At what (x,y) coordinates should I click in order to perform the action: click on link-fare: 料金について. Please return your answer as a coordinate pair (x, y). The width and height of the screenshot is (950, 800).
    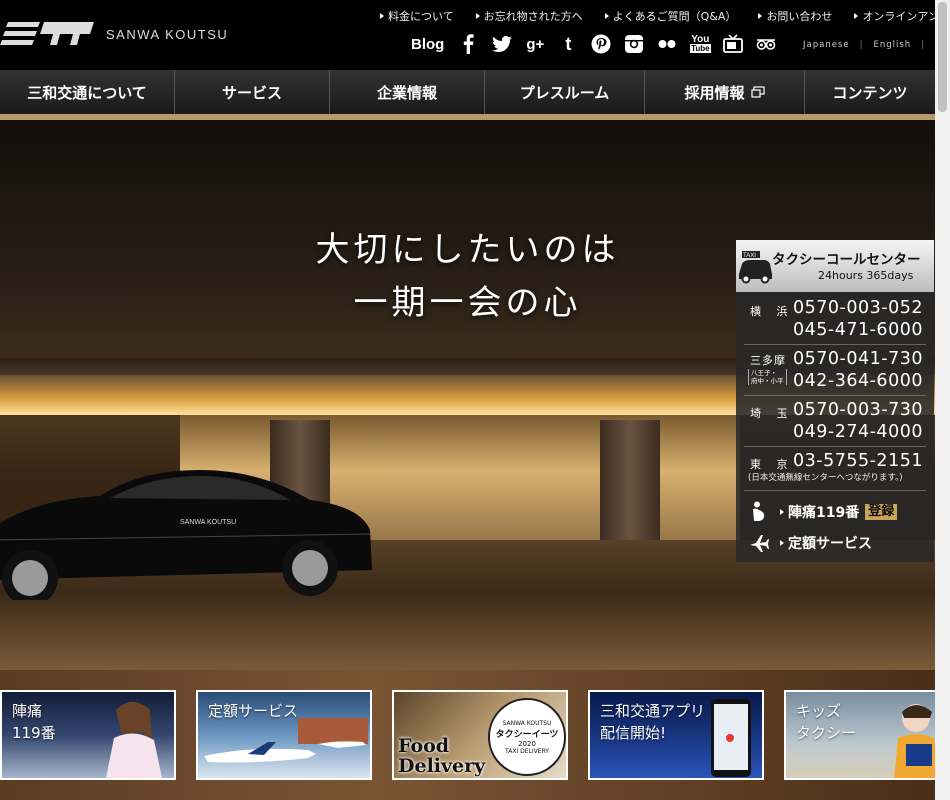
    Looking at the image, I should click on (417, 16).